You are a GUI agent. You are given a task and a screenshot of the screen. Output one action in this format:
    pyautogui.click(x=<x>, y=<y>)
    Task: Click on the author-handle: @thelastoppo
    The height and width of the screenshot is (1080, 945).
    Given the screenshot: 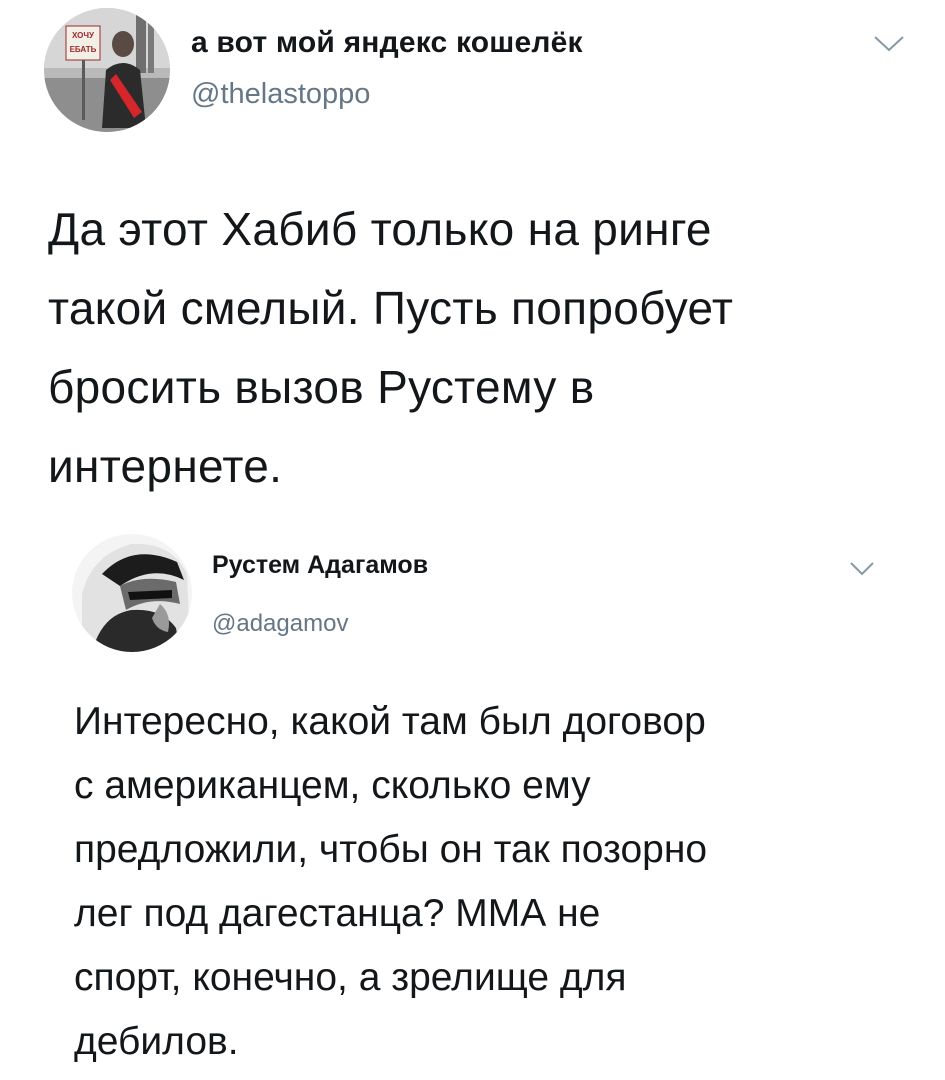 What is the action you would take?
    pyautogui.click(x=280, y=94)
    